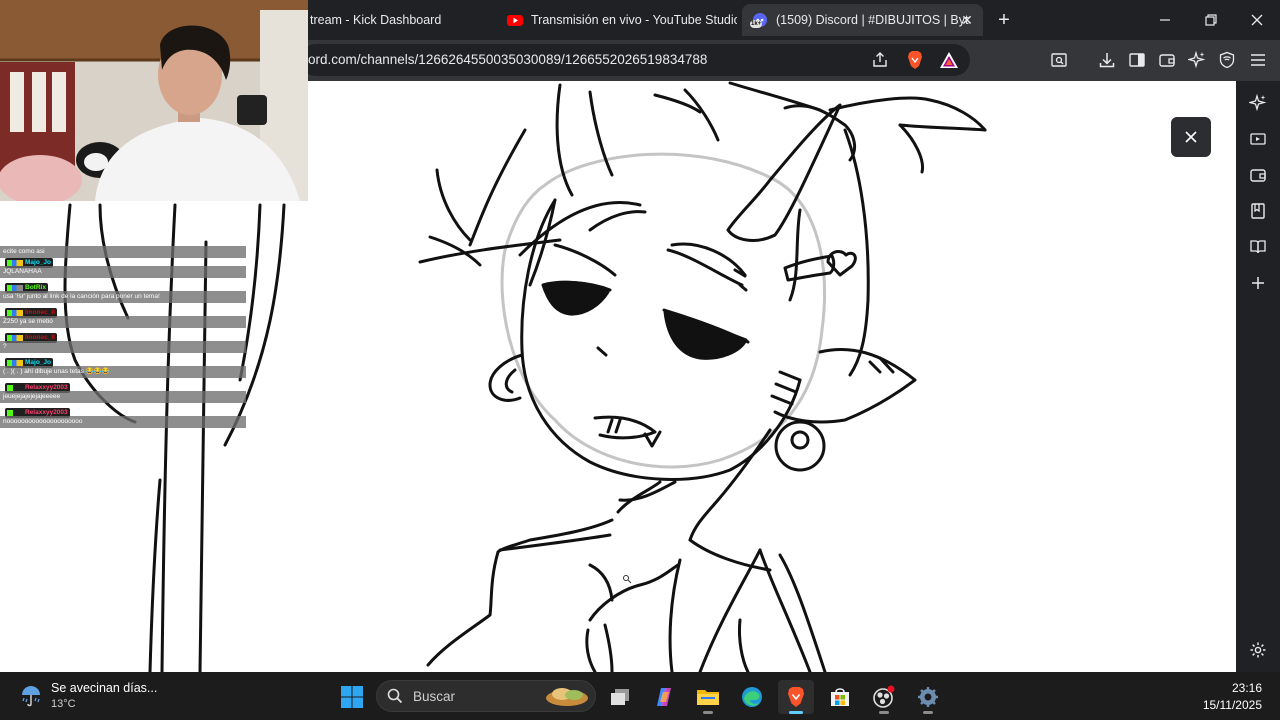 The width and height of the screenshot is (1280, 720). I want to click on reading-list-icon, so click(1258, 247).